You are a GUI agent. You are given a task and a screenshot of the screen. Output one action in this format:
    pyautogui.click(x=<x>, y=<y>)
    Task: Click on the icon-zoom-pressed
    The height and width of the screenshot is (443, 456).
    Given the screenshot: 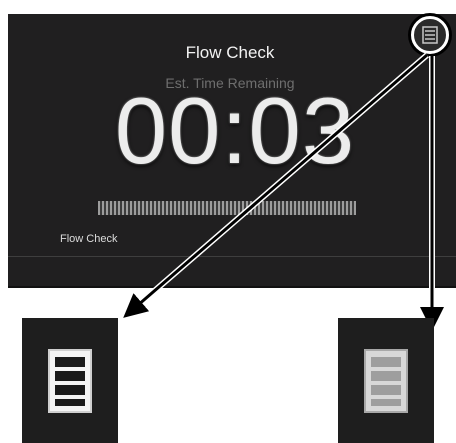 What is the action you would take?
    pyautogui.click(x=386, y=380)
    